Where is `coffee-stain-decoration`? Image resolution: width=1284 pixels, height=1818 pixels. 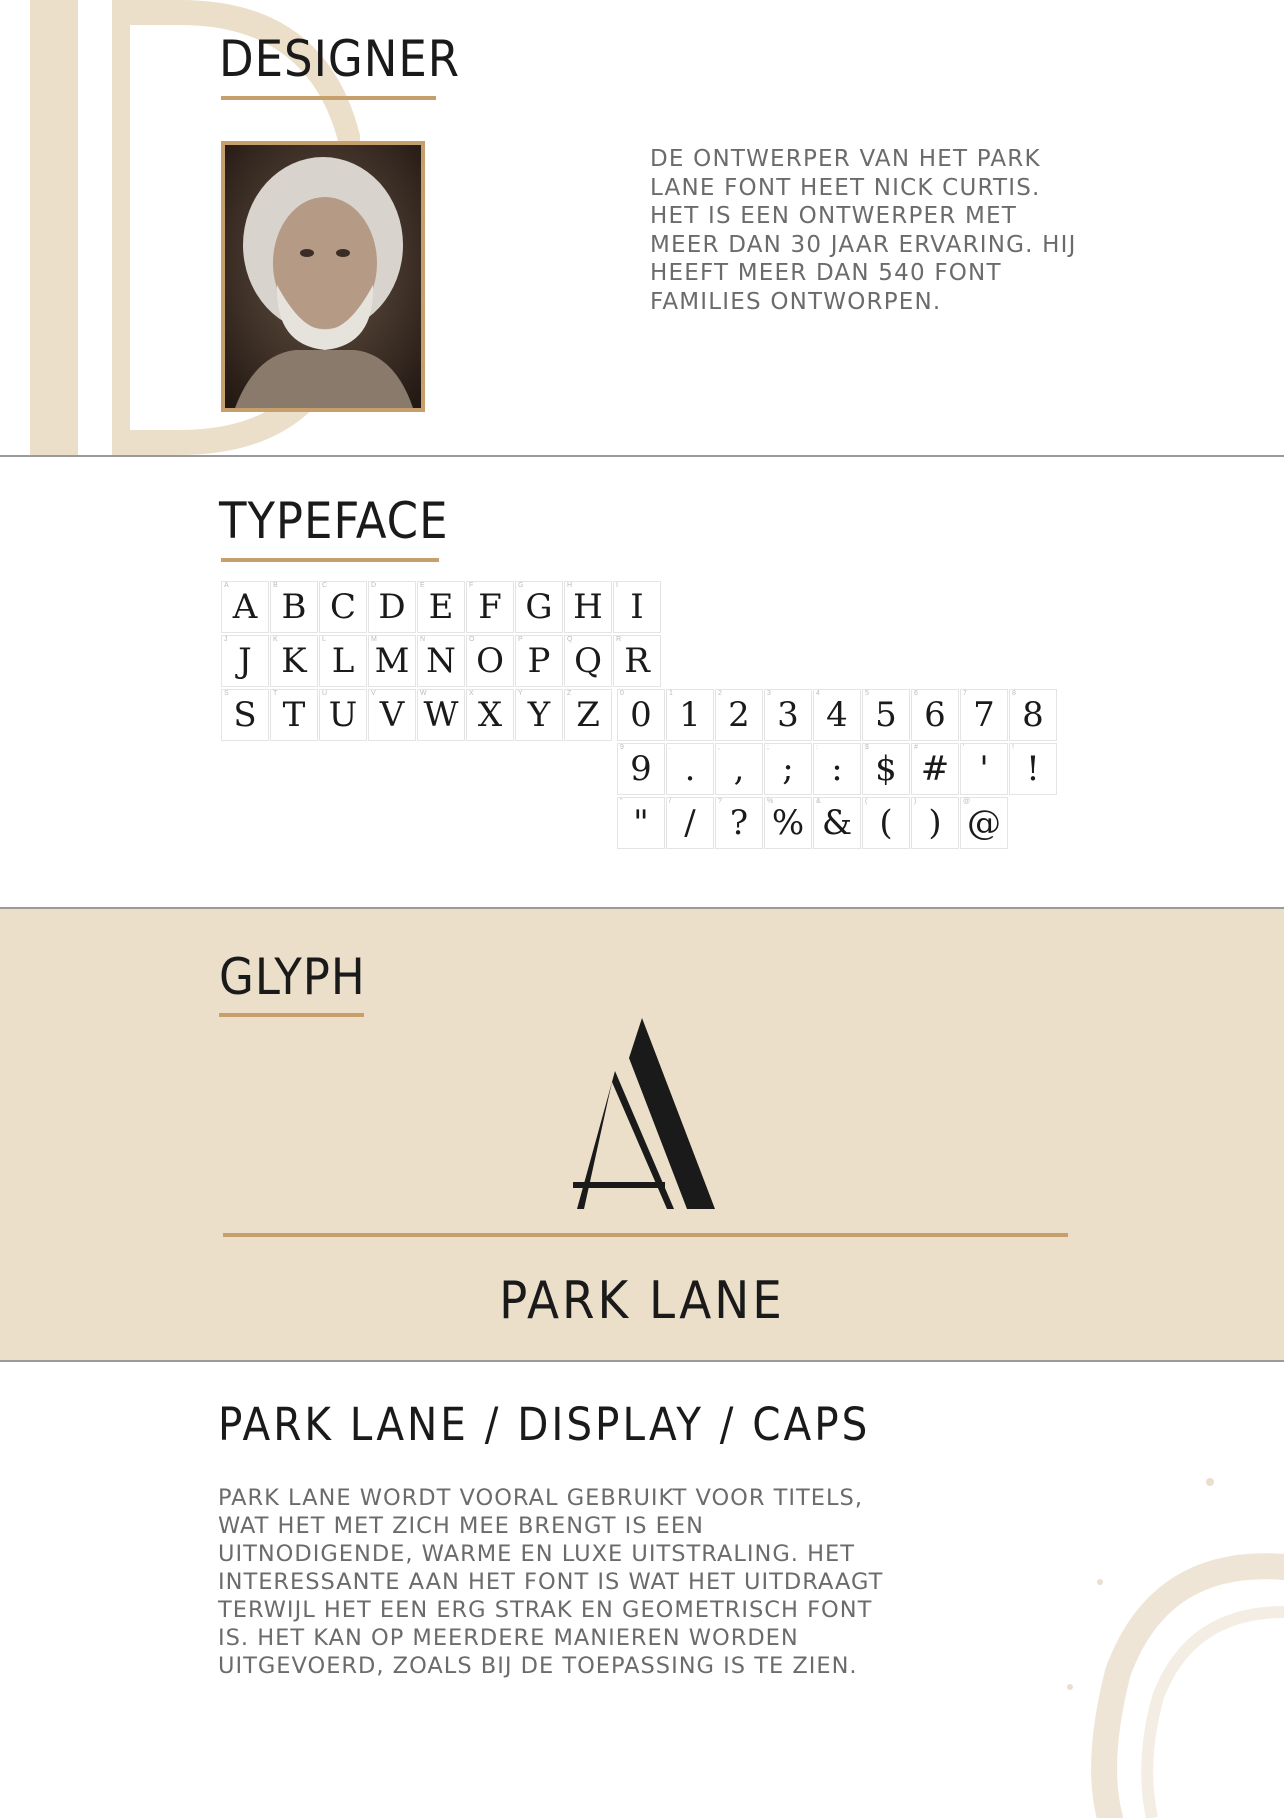
coffee-stain-decoration is located at coordinates (1175, 1648).